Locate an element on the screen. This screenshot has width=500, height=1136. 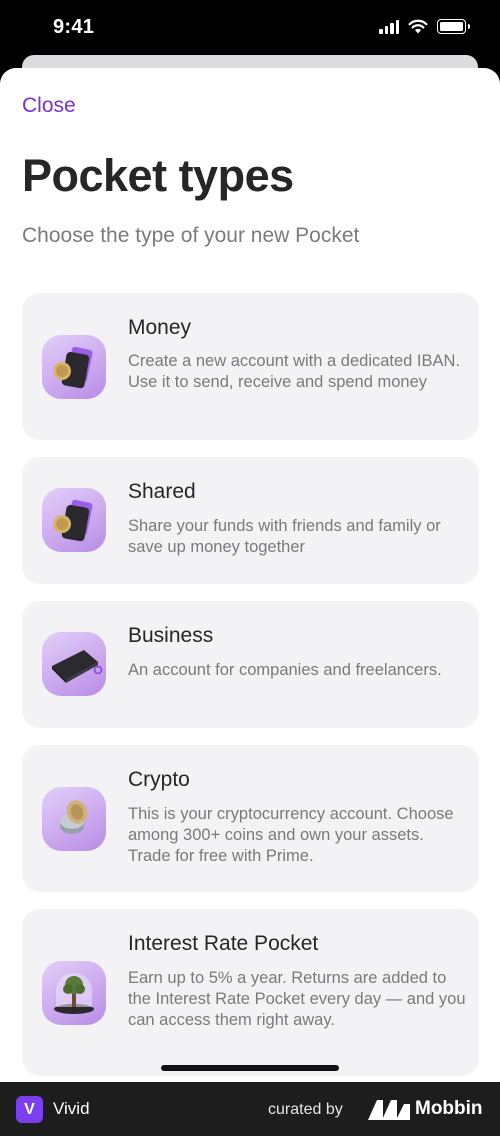
tree-dome-icon is located at coordinates (74, 993).